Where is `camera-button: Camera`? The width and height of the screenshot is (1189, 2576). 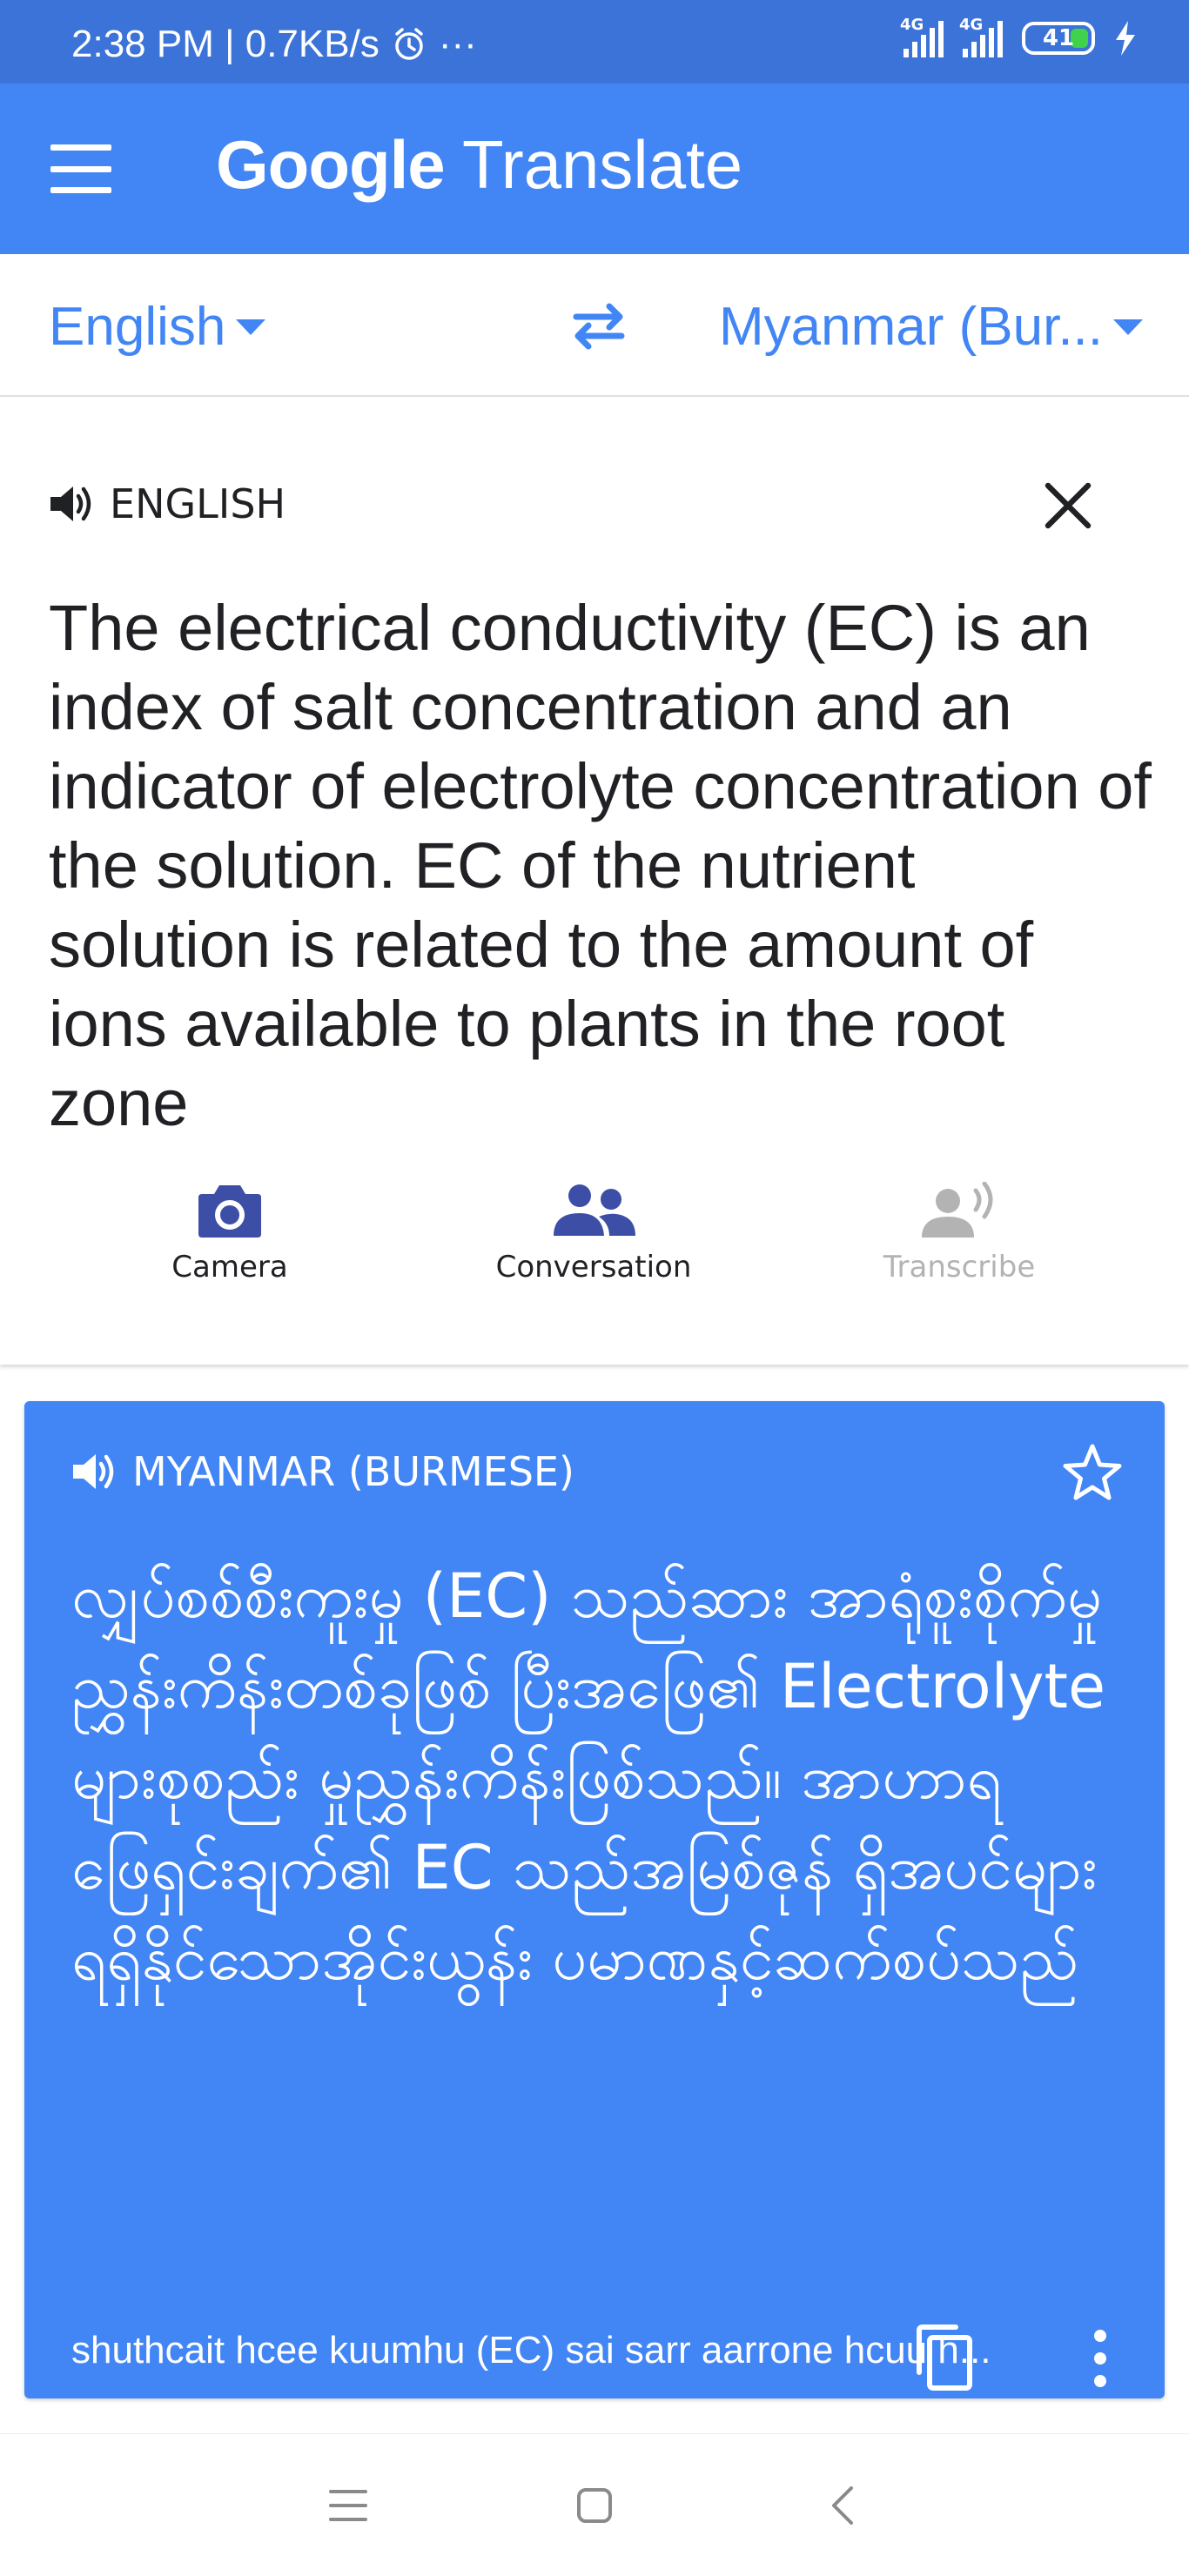 camera-button: Camera is located at coordinates (230, 1233).